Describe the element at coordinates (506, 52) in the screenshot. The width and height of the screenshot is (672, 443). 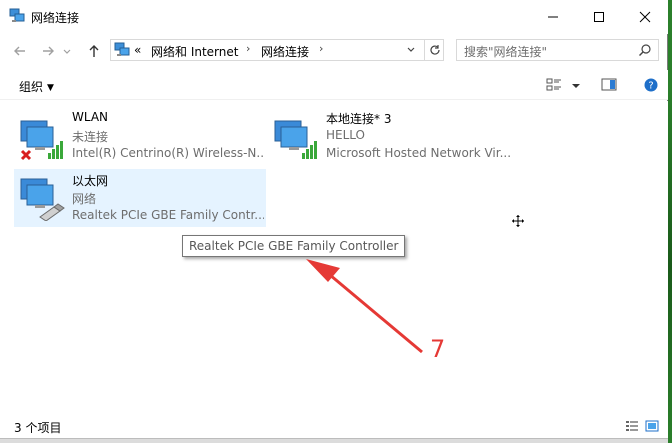
I see `search-placeholder: 搜索"网络连接"` at that location.